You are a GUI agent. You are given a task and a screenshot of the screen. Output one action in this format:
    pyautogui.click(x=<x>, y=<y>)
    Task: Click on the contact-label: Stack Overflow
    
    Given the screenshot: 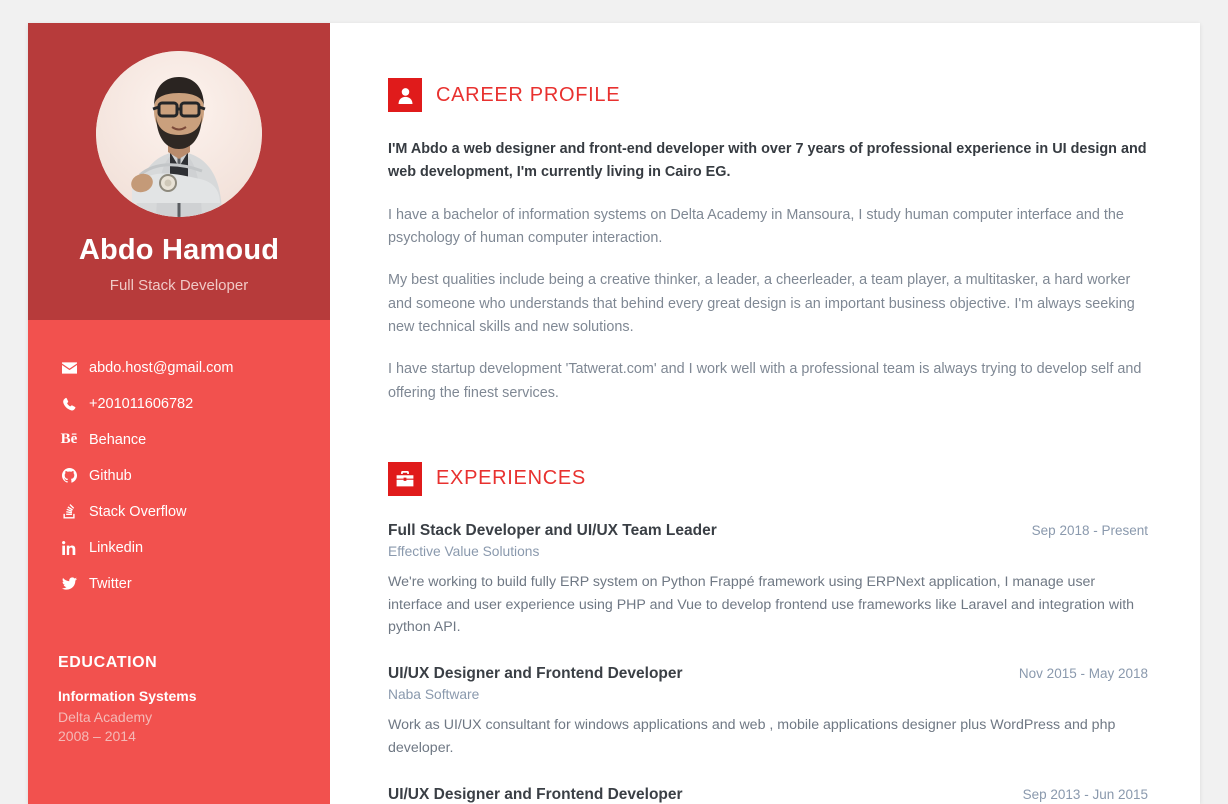 What is the action you would take?
    pyautogui.click(x=138, y=511)
    